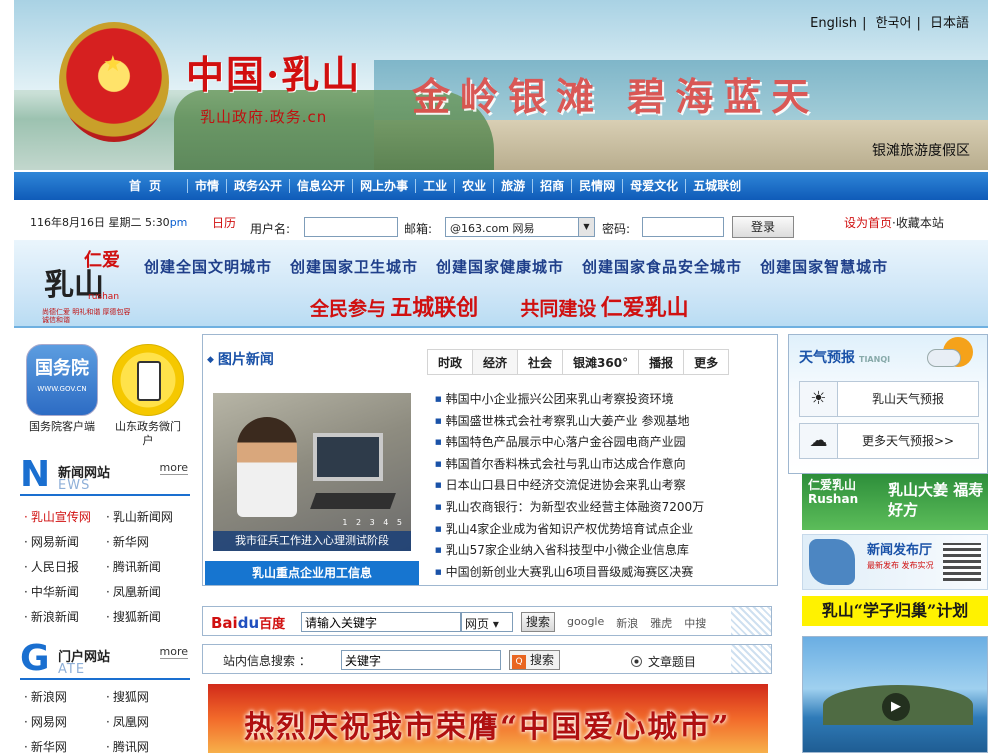  What do you see at coordinates (918, 223) in the screenshot?
I see `add-favorite-link: ·收藏本站` at bounding box center [918, 223].